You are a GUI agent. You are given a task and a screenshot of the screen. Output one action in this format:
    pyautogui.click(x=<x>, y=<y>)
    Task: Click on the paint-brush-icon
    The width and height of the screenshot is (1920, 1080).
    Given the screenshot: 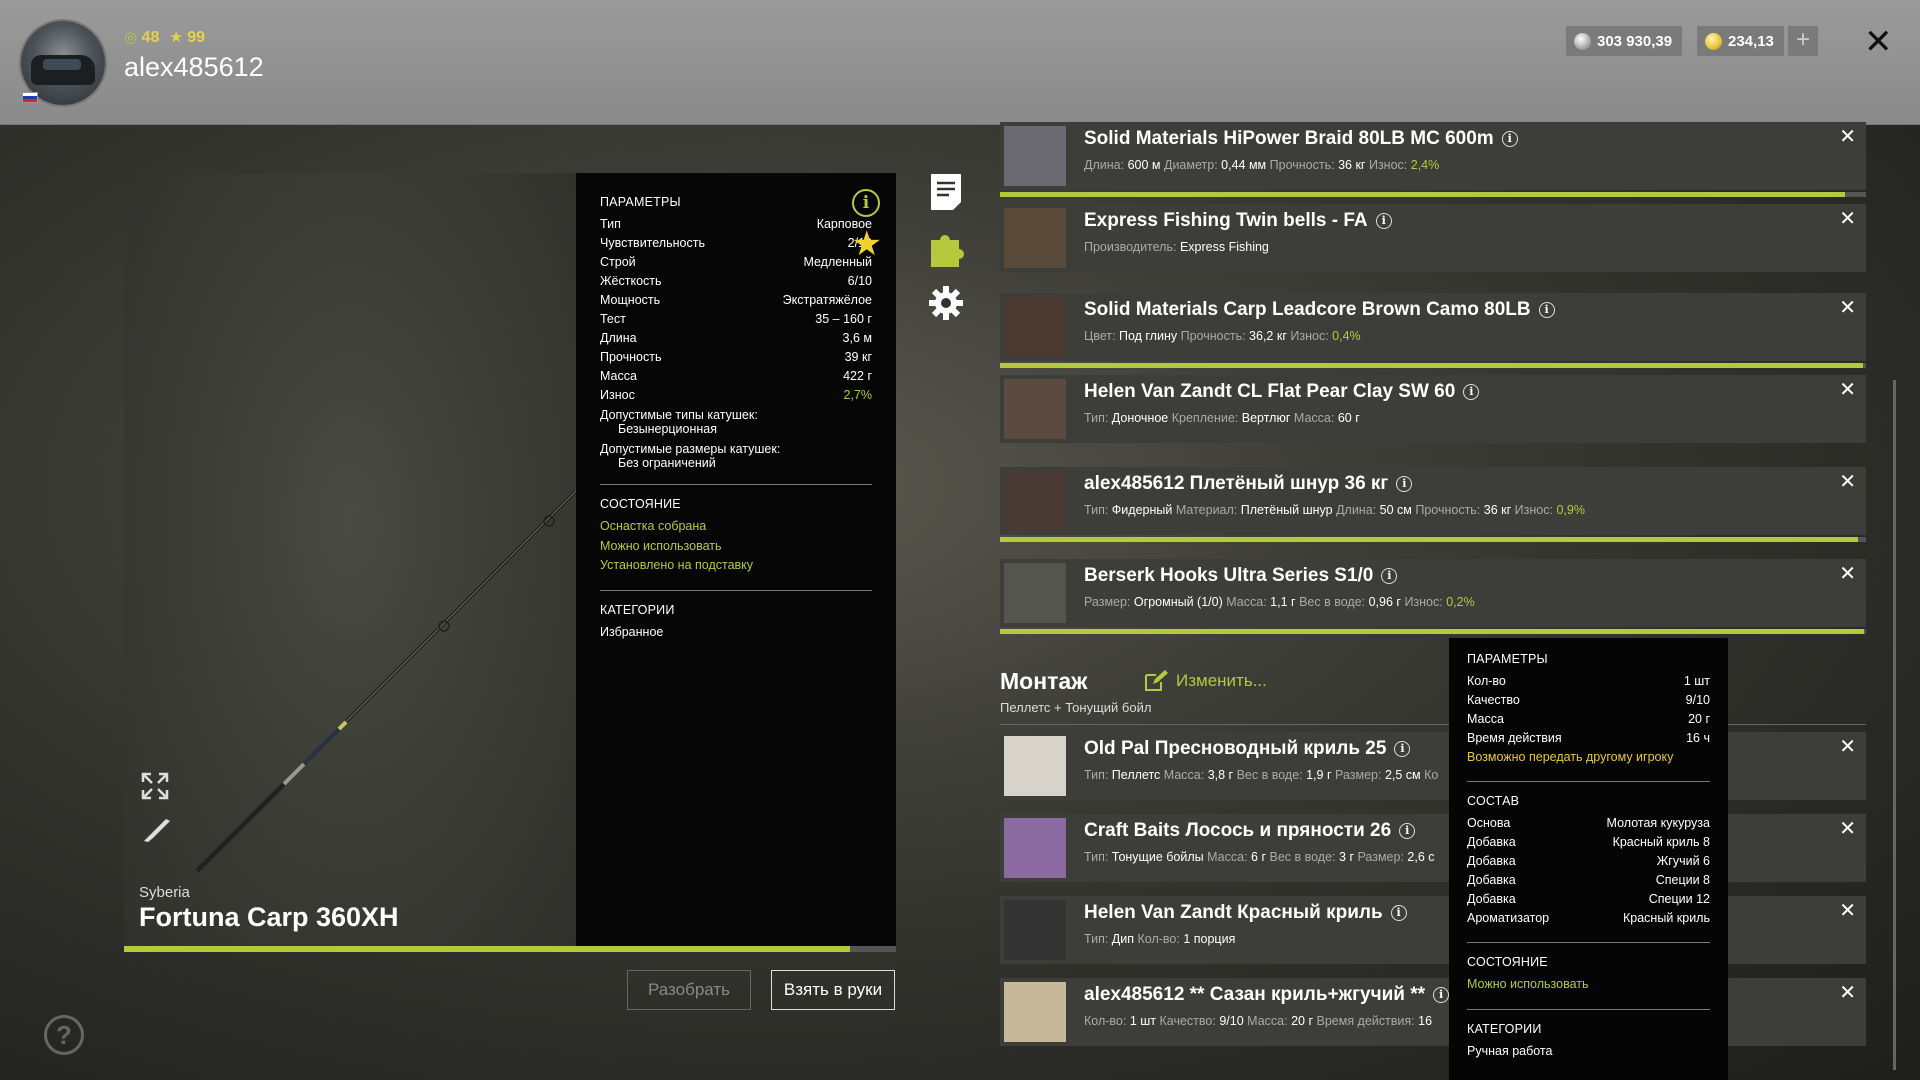 What is the action you would take?
    pyautogui.click(x=155, y=830)
    